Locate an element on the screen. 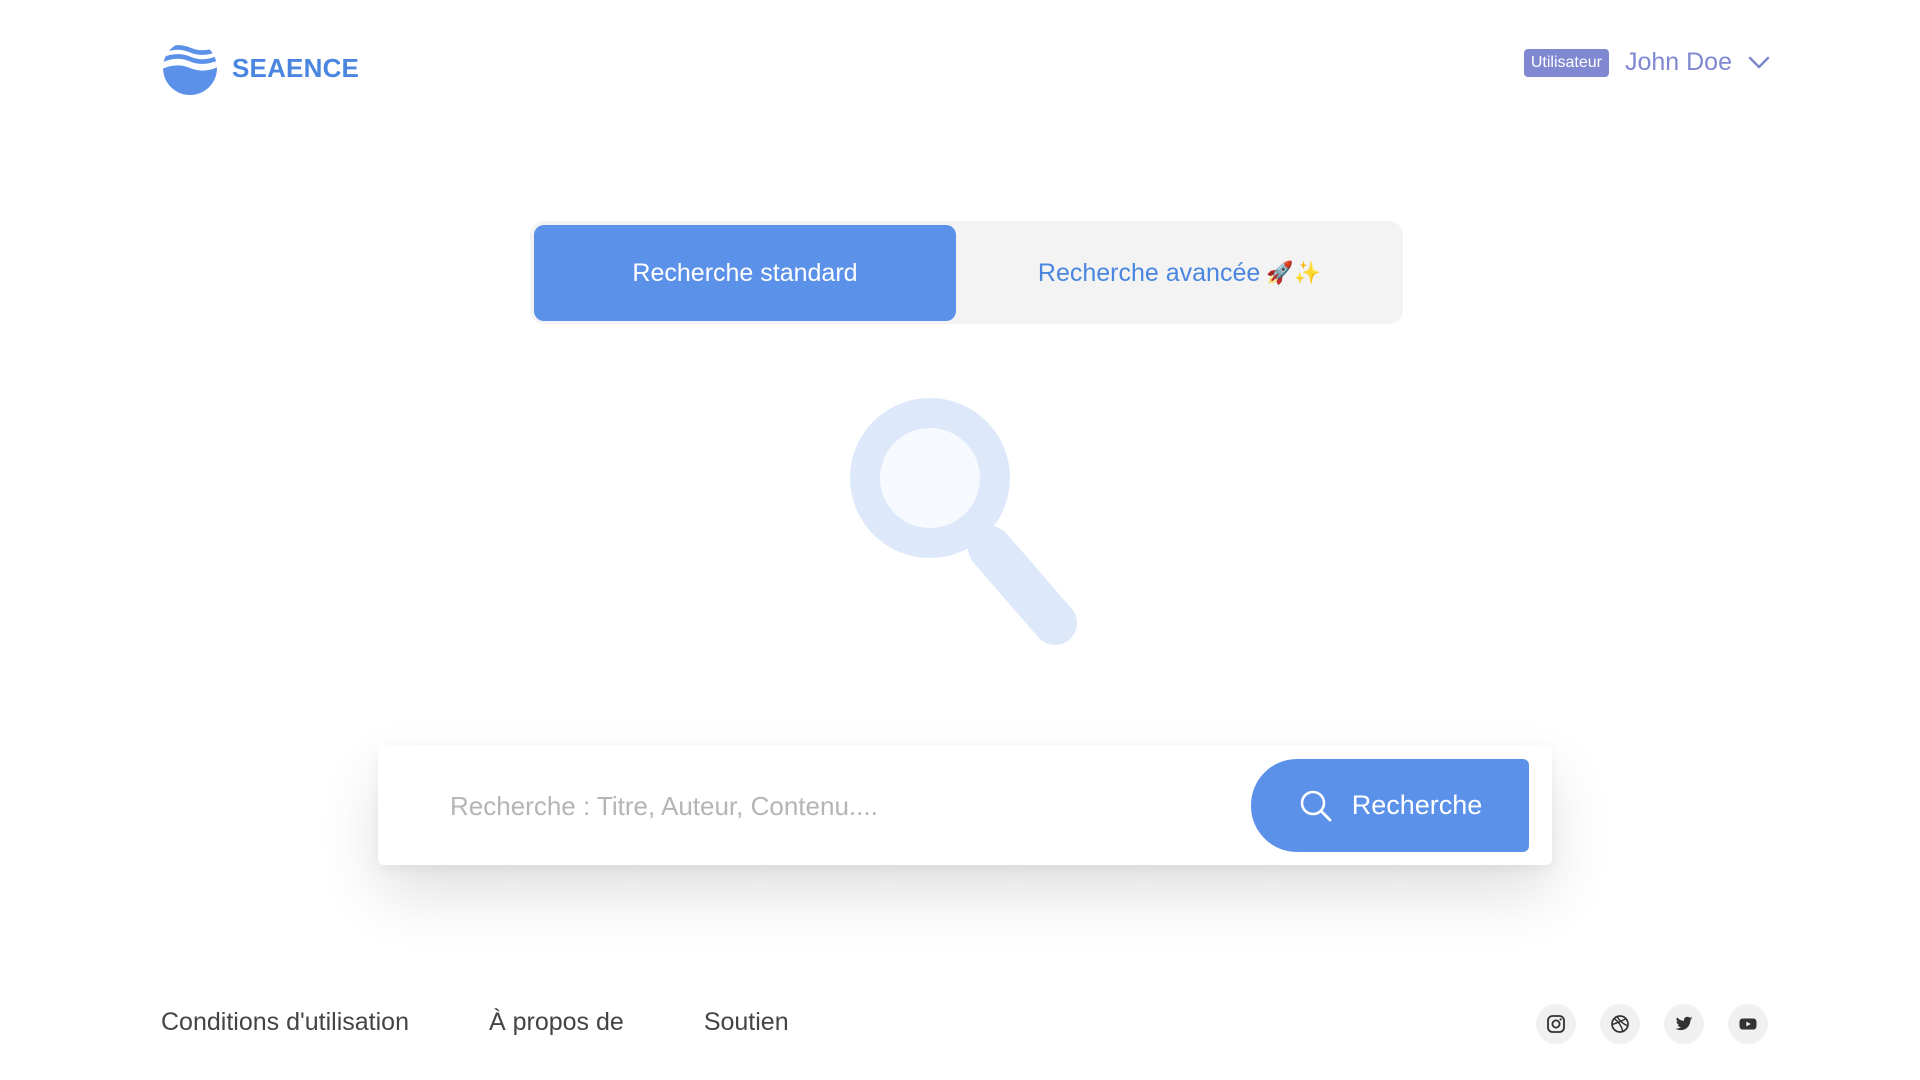 This screenshot has height=1080, width=1920. instagram-link is located at coordinates (1556, 1024).